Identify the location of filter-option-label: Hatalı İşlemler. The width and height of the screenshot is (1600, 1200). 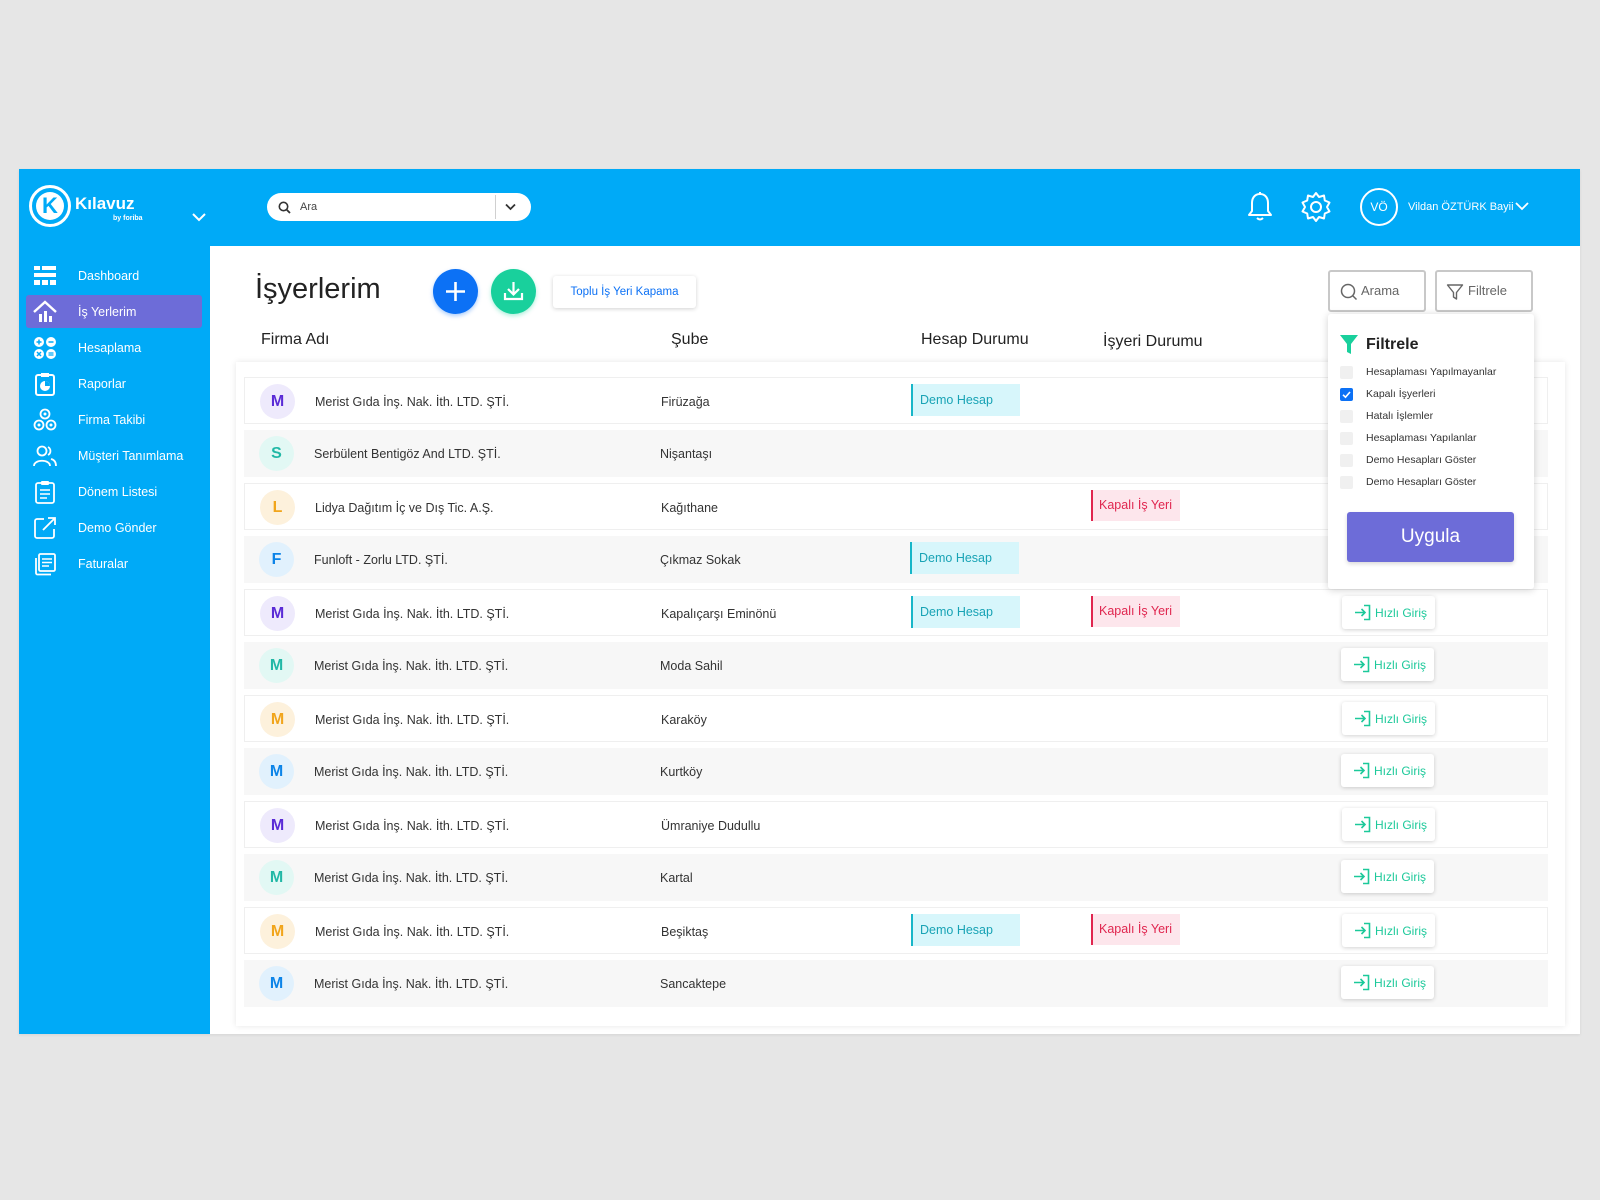
(1400, 416).